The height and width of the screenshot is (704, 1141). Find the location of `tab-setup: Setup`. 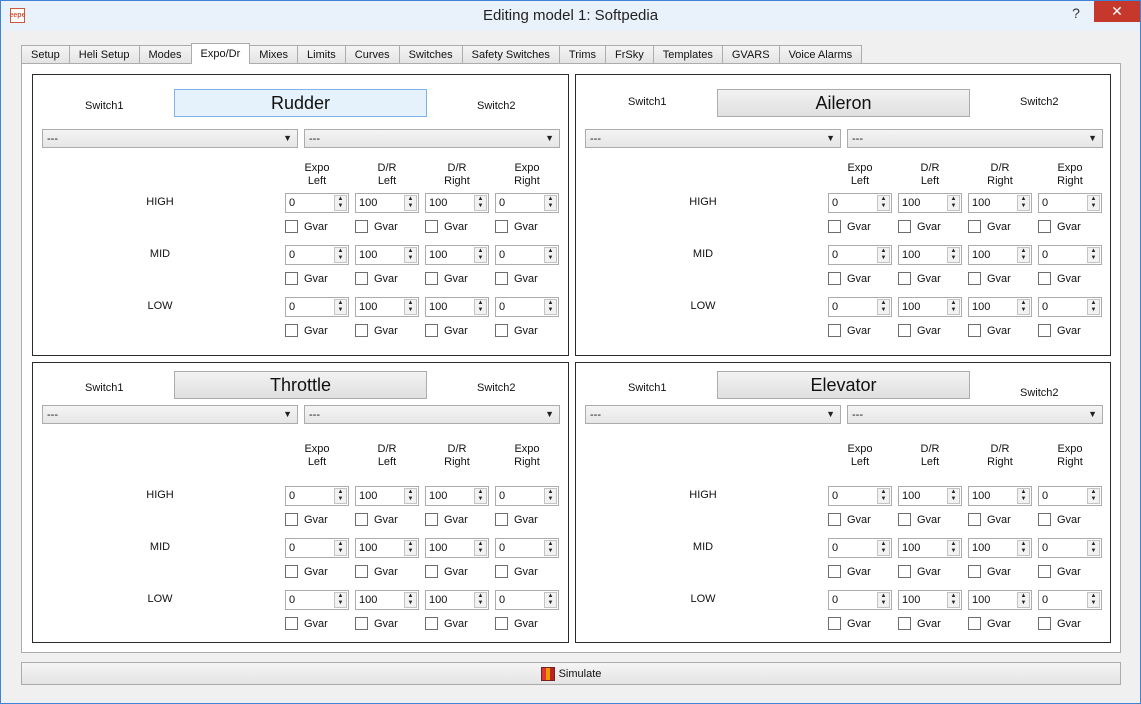

tab-setup: Setup is located at coordinates (45, 54).